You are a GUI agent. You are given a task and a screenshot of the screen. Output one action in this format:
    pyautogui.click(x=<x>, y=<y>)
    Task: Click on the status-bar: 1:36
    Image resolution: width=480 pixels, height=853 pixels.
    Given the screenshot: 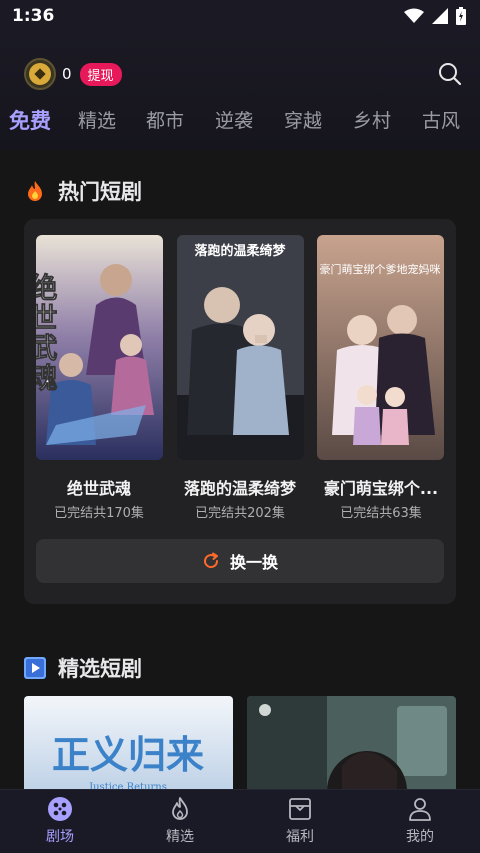 What is the action you would take?
    pyautogui.click(x=240, y=17)
    